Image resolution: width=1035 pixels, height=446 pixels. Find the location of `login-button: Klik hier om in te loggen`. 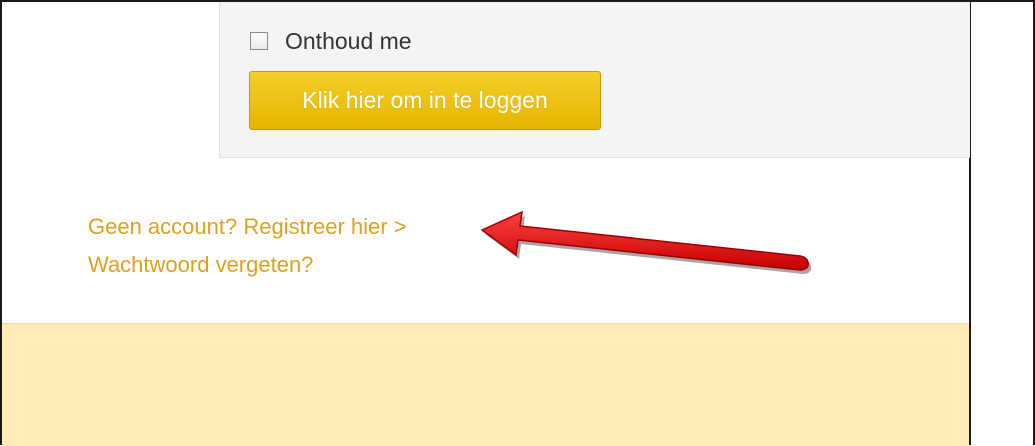

login-button: Klik hier om in te loggen is located at coordinates (425, 100).